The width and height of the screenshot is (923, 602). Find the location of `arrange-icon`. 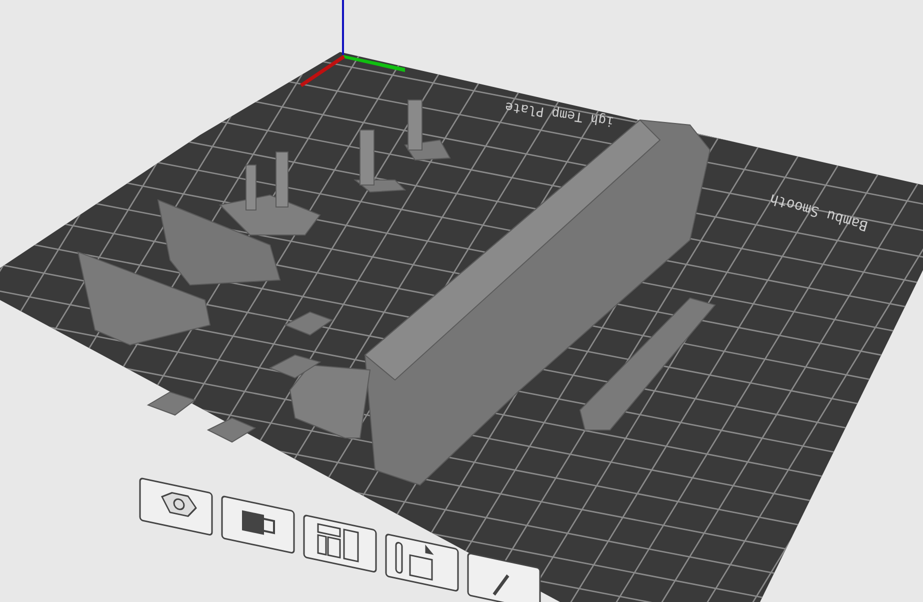

arrange-icon is located at coordinates (414, 561).